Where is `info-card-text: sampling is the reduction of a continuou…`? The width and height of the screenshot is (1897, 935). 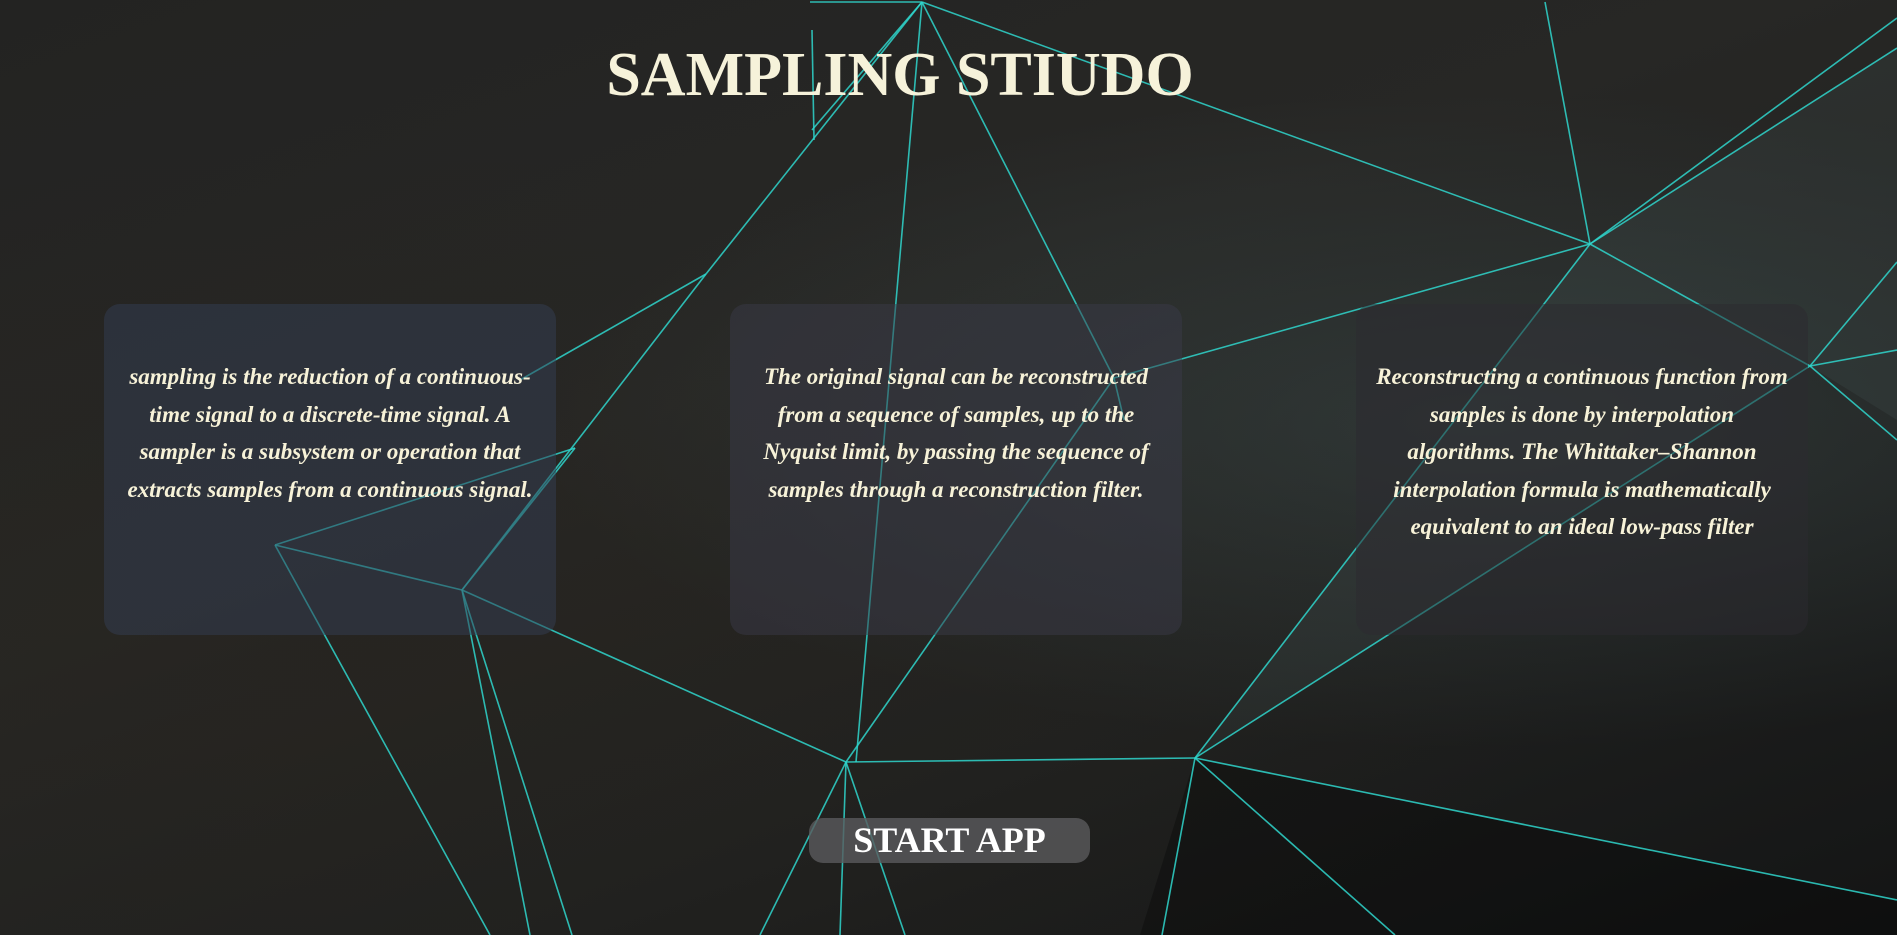
info-card-text: sampling is the reduction of a continuou… is located at coordinates (330, 433).